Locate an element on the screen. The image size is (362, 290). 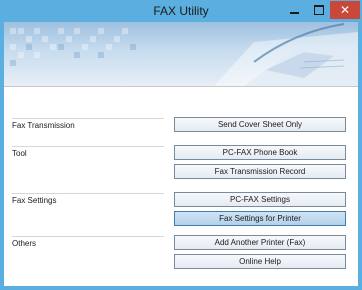
maximize-button is located at coordinates (319, 10).